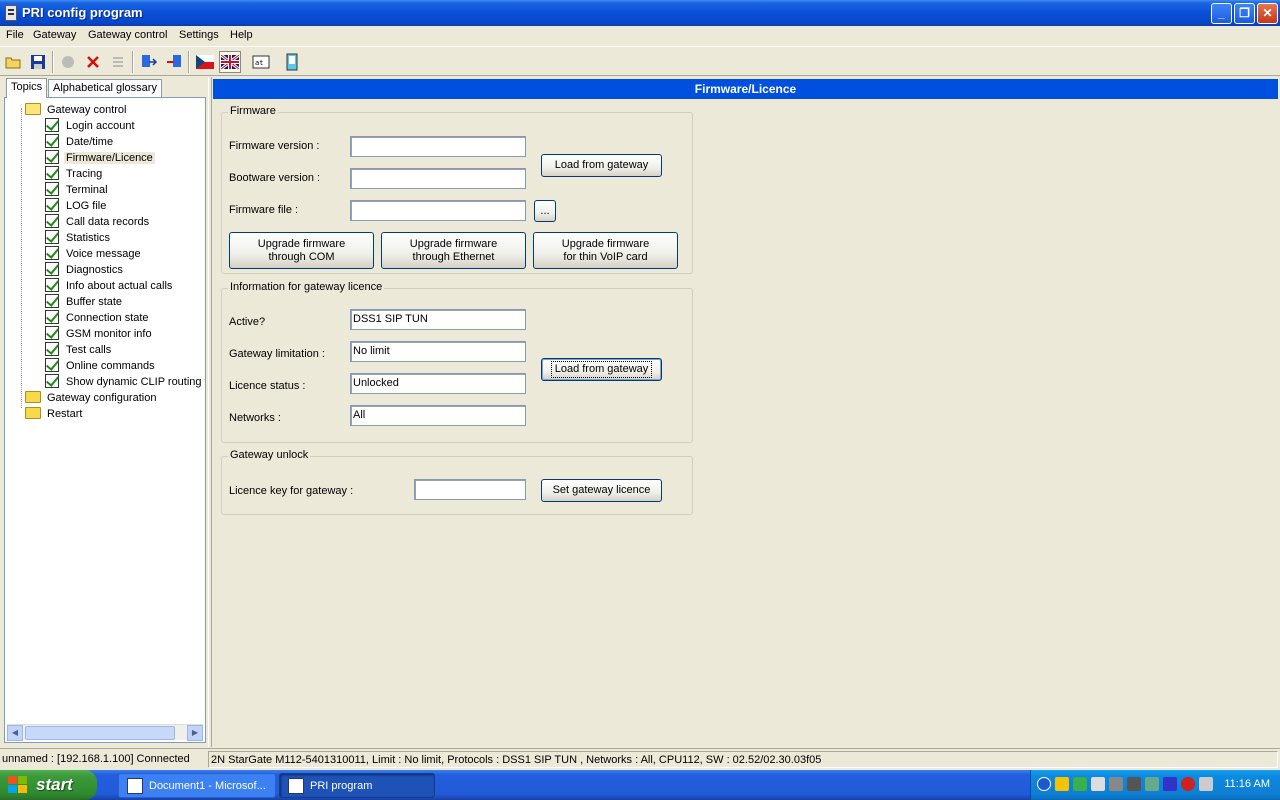 The image size is (1280, 800). Describe the element at coordinates (105, 88) in the screenshot. I see `tab-alphabetical-glossary: Alphabetical glossary` at that location.